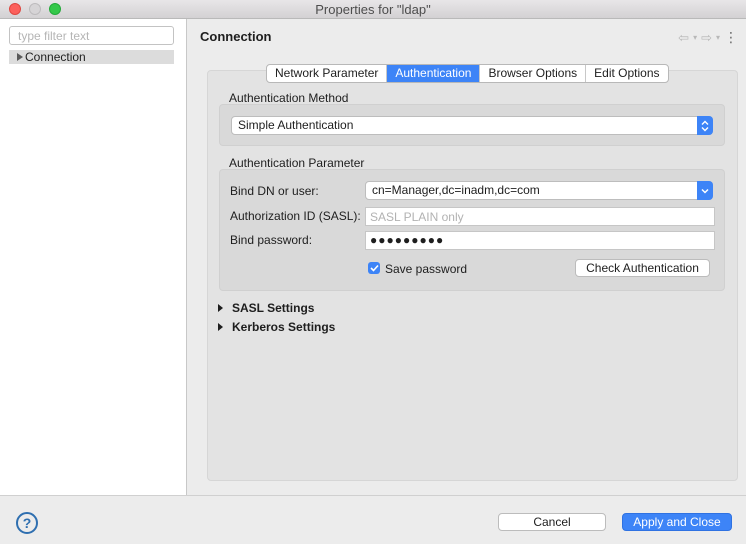 The image size is (746, 544). What do you see at coordinates (297, 163) in the screenshot?
I see `auth-param-section-label: Authentication Parameter` at bounding box center [297, 163].